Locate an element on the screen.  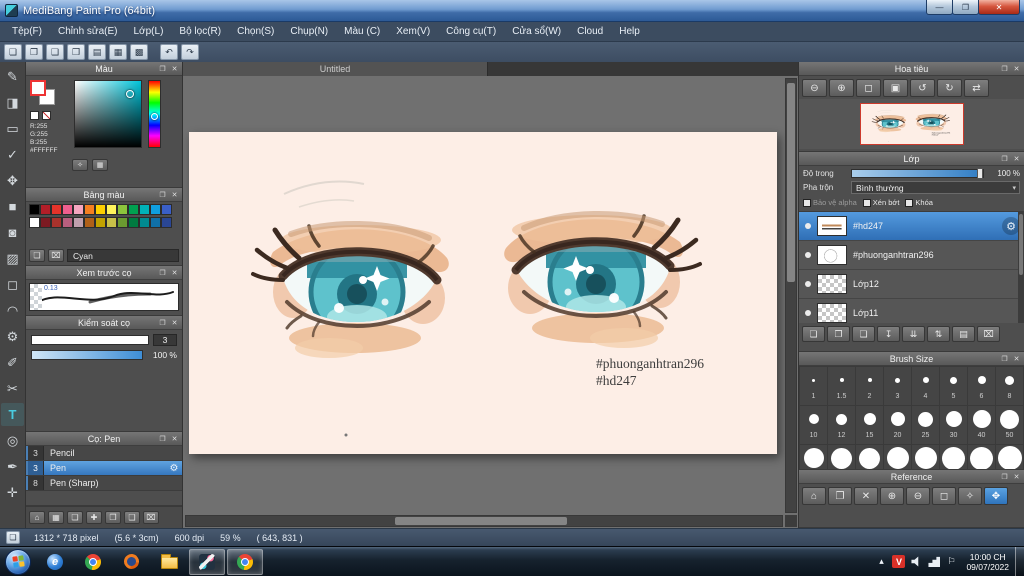
move-tool-icon: ✥ is located at coordinates (12, 180).